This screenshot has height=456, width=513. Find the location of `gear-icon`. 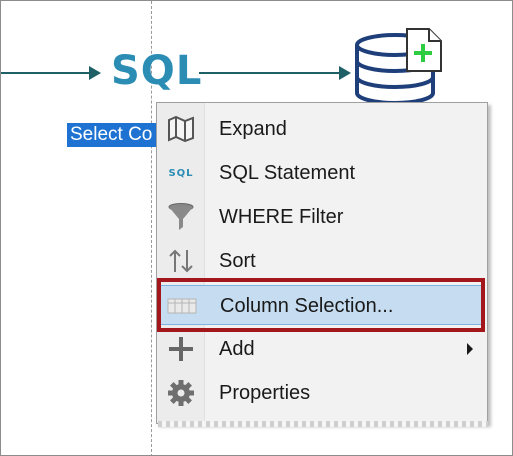

gear-icon is located at coordinates (181, 393).